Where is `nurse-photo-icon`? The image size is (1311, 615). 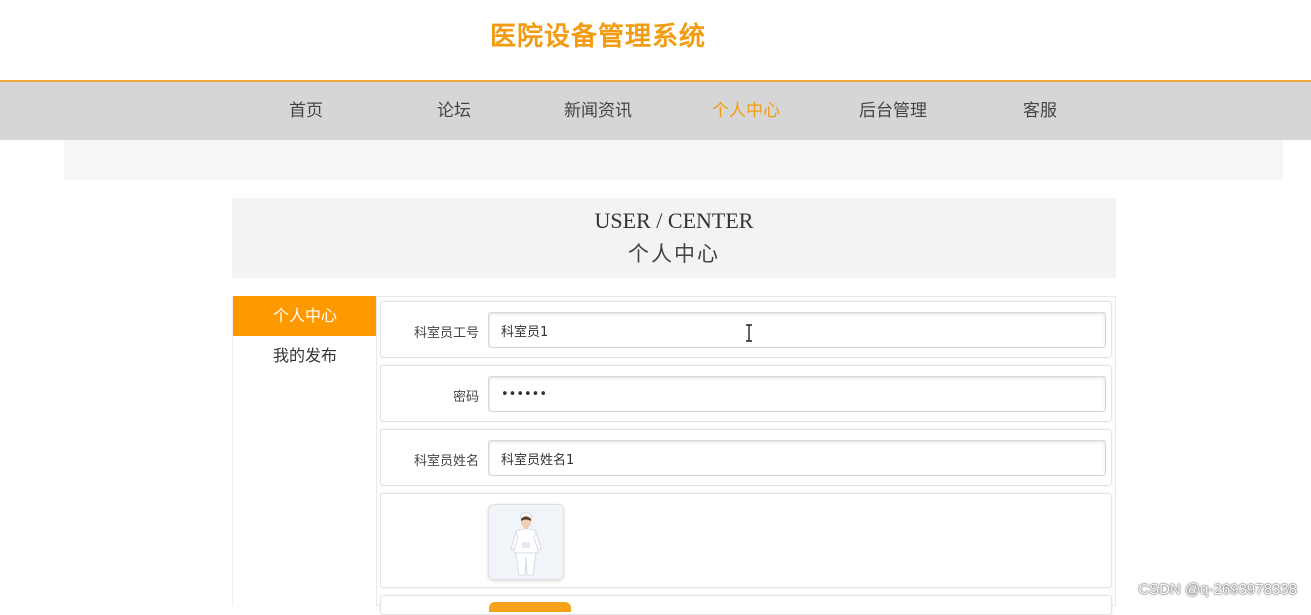 nurse-photo-icon is located at coordinates (526, 542).